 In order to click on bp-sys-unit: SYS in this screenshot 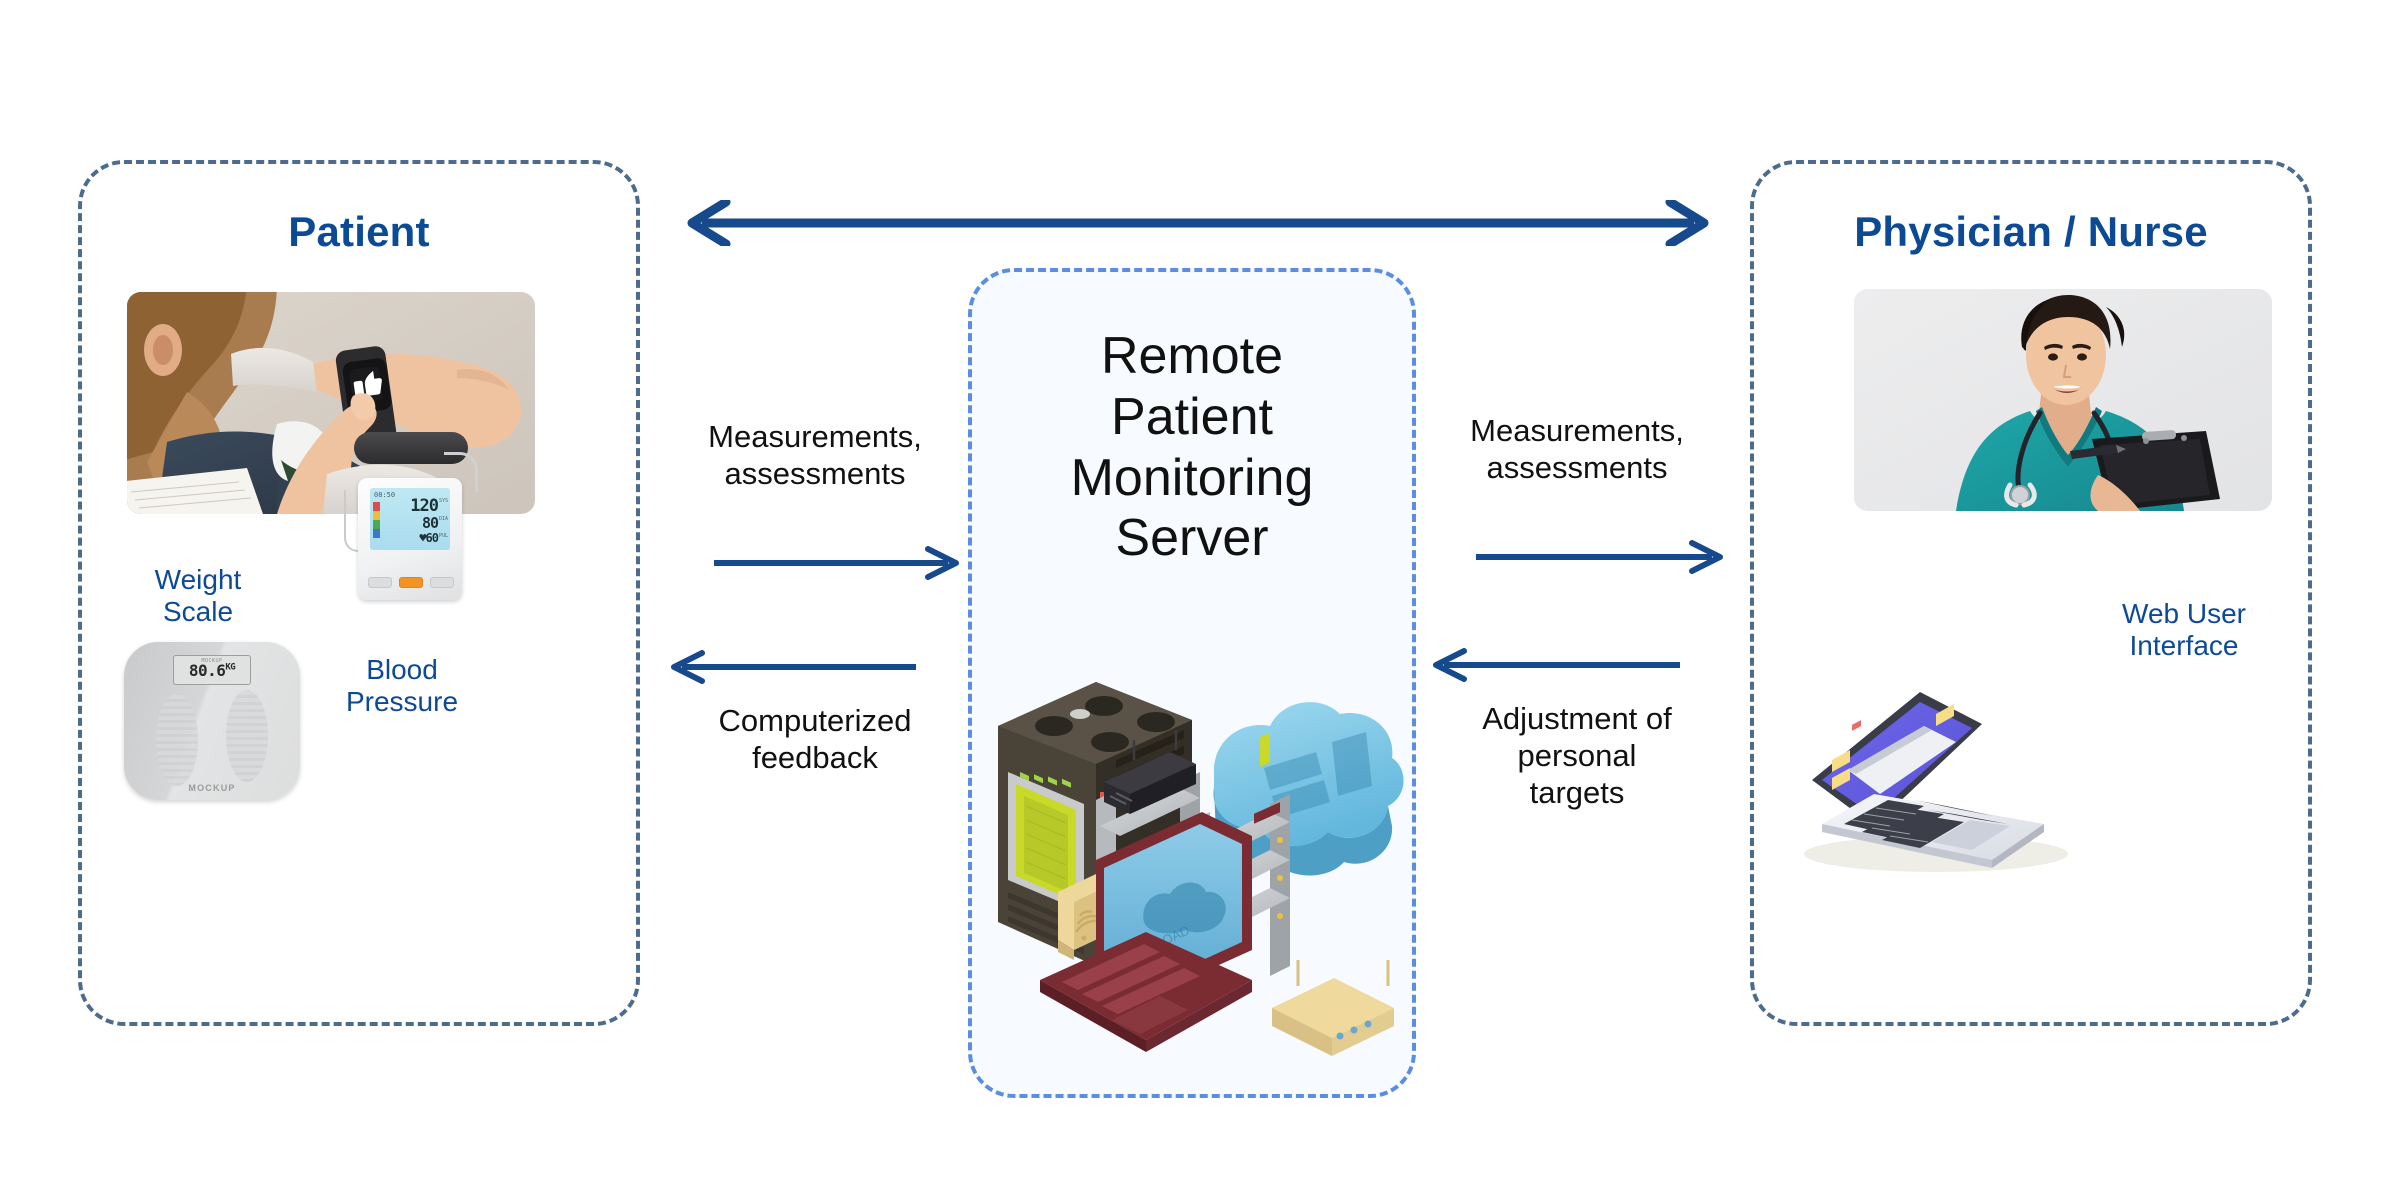, I will do `click(443, 501)`.